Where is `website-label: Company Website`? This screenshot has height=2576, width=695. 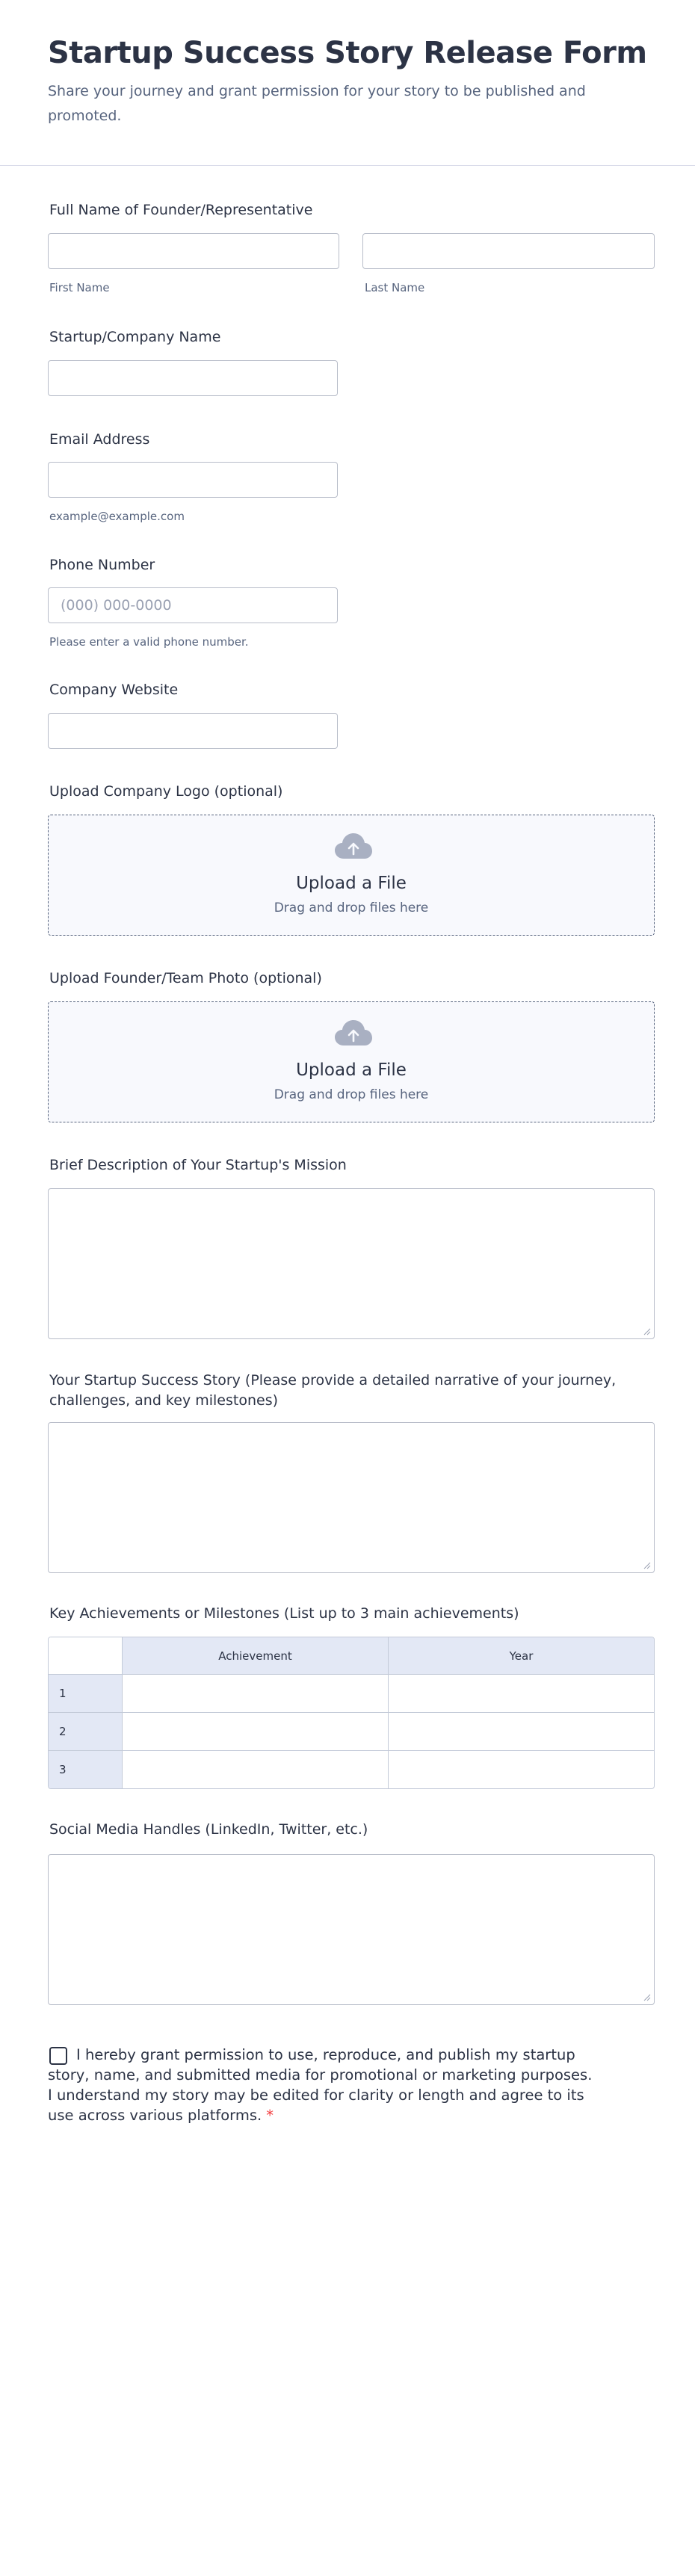
website-label: Company Website is located at coordinates (114, 690).